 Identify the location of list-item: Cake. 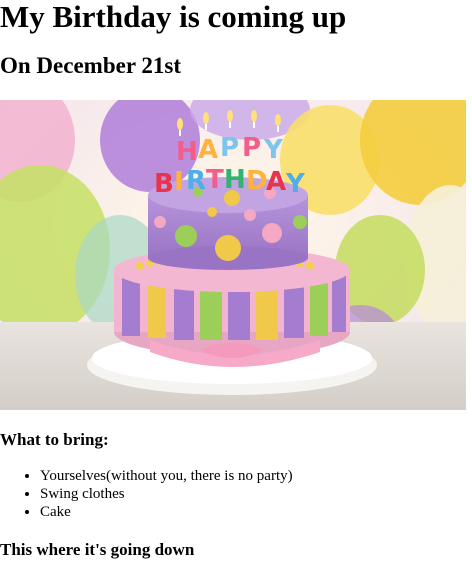
(252, 512).